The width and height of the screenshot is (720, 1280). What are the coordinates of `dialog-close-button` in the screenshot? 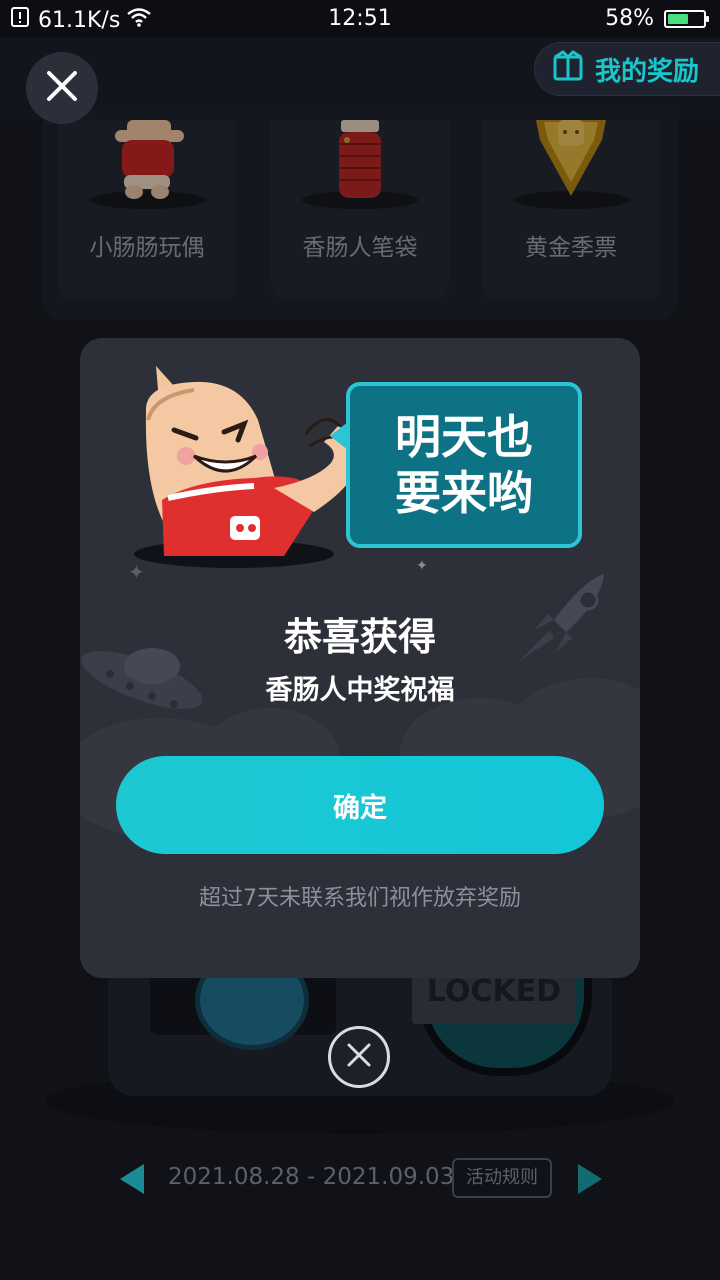 It's located at (359, 1057).